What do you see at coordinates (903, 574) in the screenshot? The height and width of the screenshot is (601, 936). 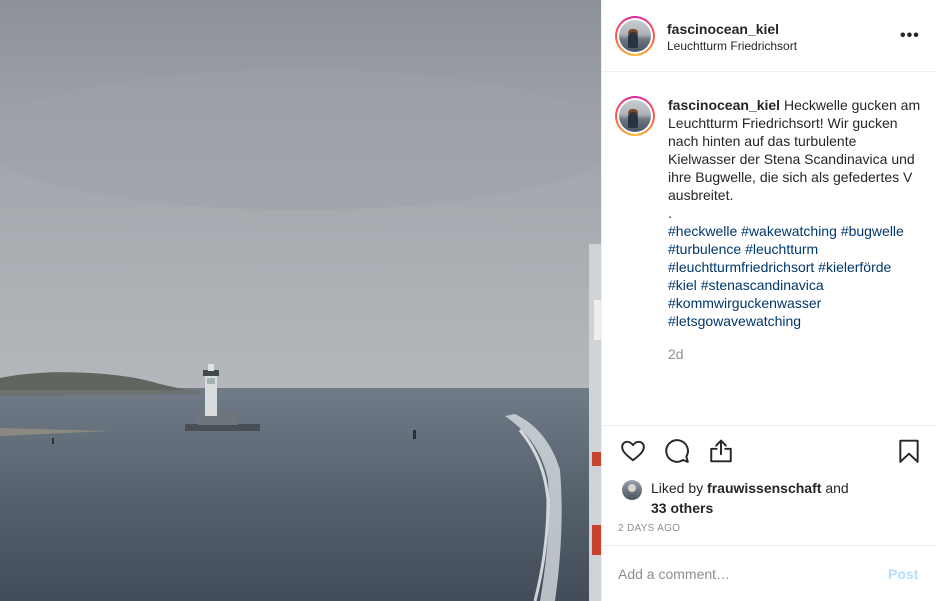 I see `post-comment-button: Post` at bounding box center [903, 574].